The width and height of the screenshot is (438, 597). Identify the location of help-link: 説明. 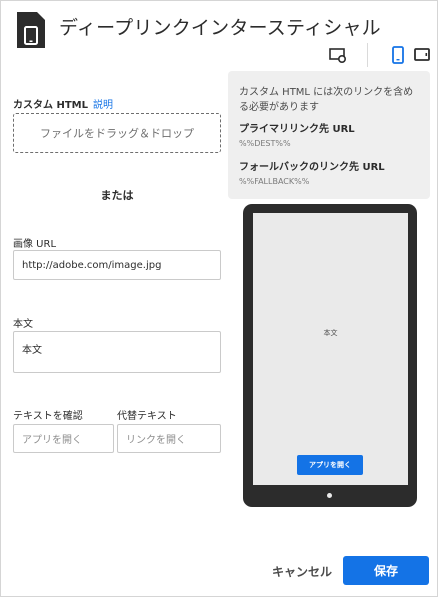
(103, 103).